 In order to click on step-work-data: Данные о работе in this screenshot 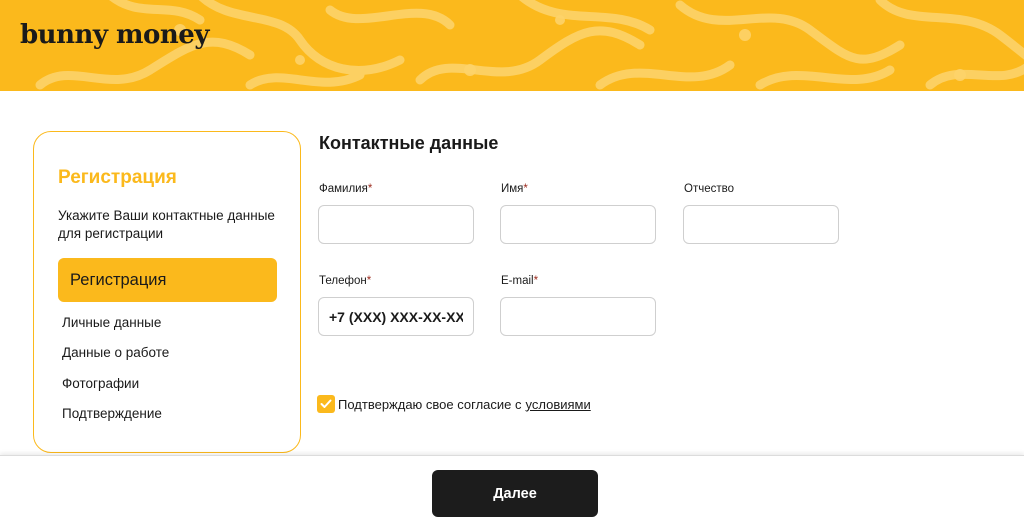, I will do `click(115, 352)`.